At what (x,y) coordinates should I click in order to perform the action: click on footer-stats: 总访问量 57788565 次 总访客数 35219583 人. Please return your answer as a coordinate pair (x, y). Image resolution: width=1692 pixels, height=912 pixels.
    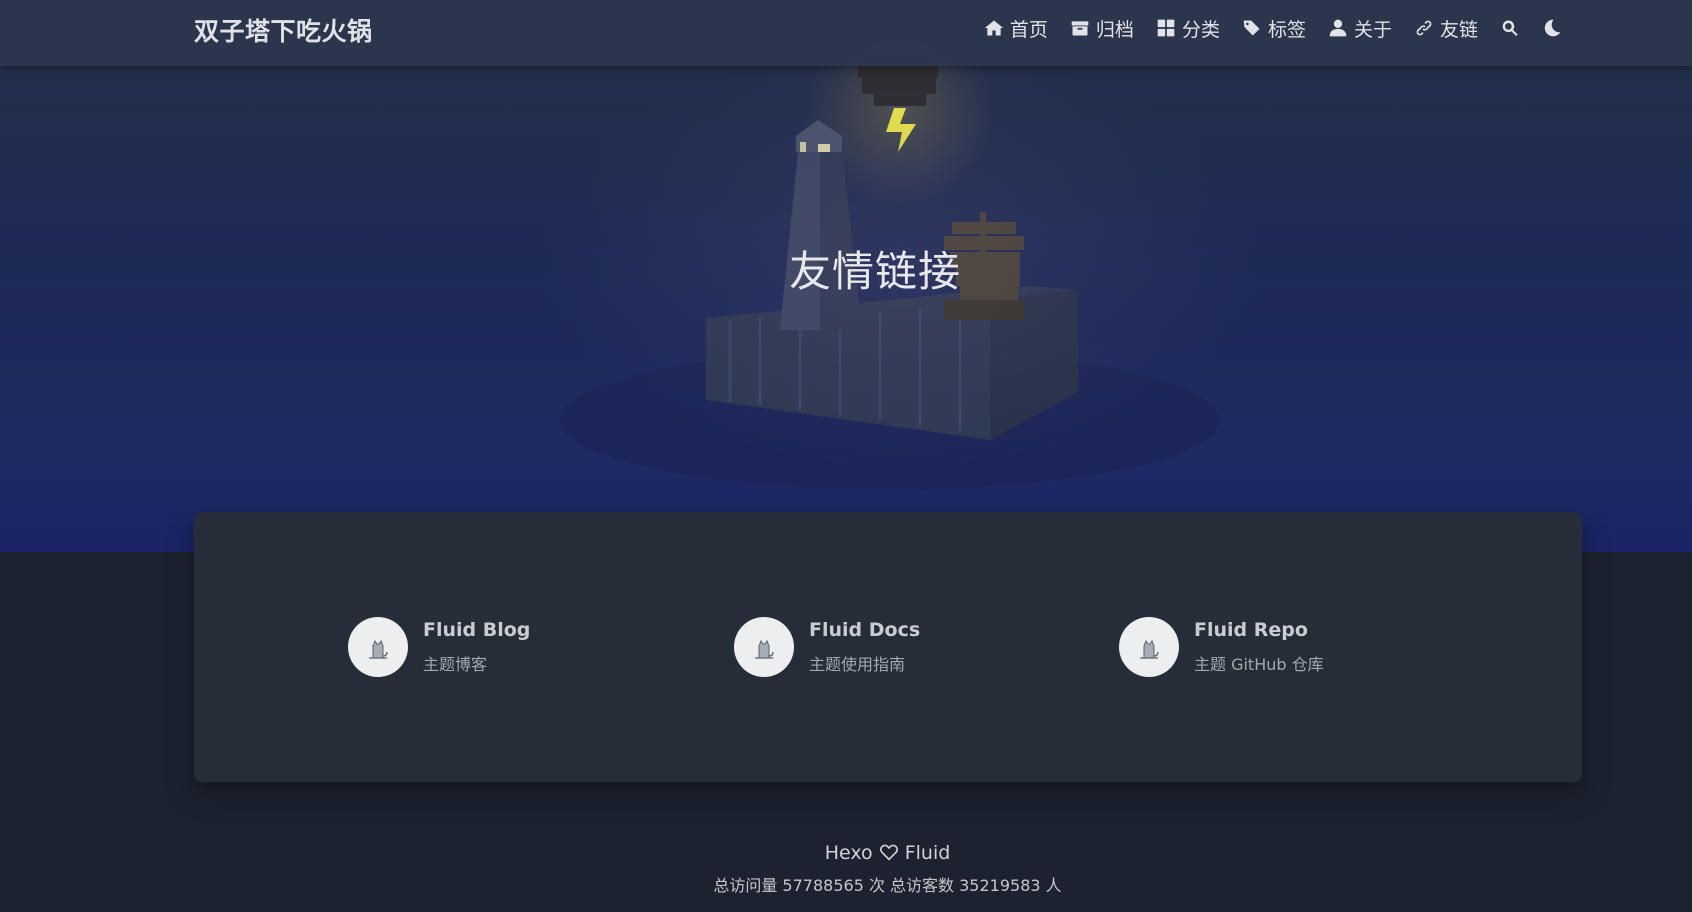
    Looking at the image, I should click on (887, 885).